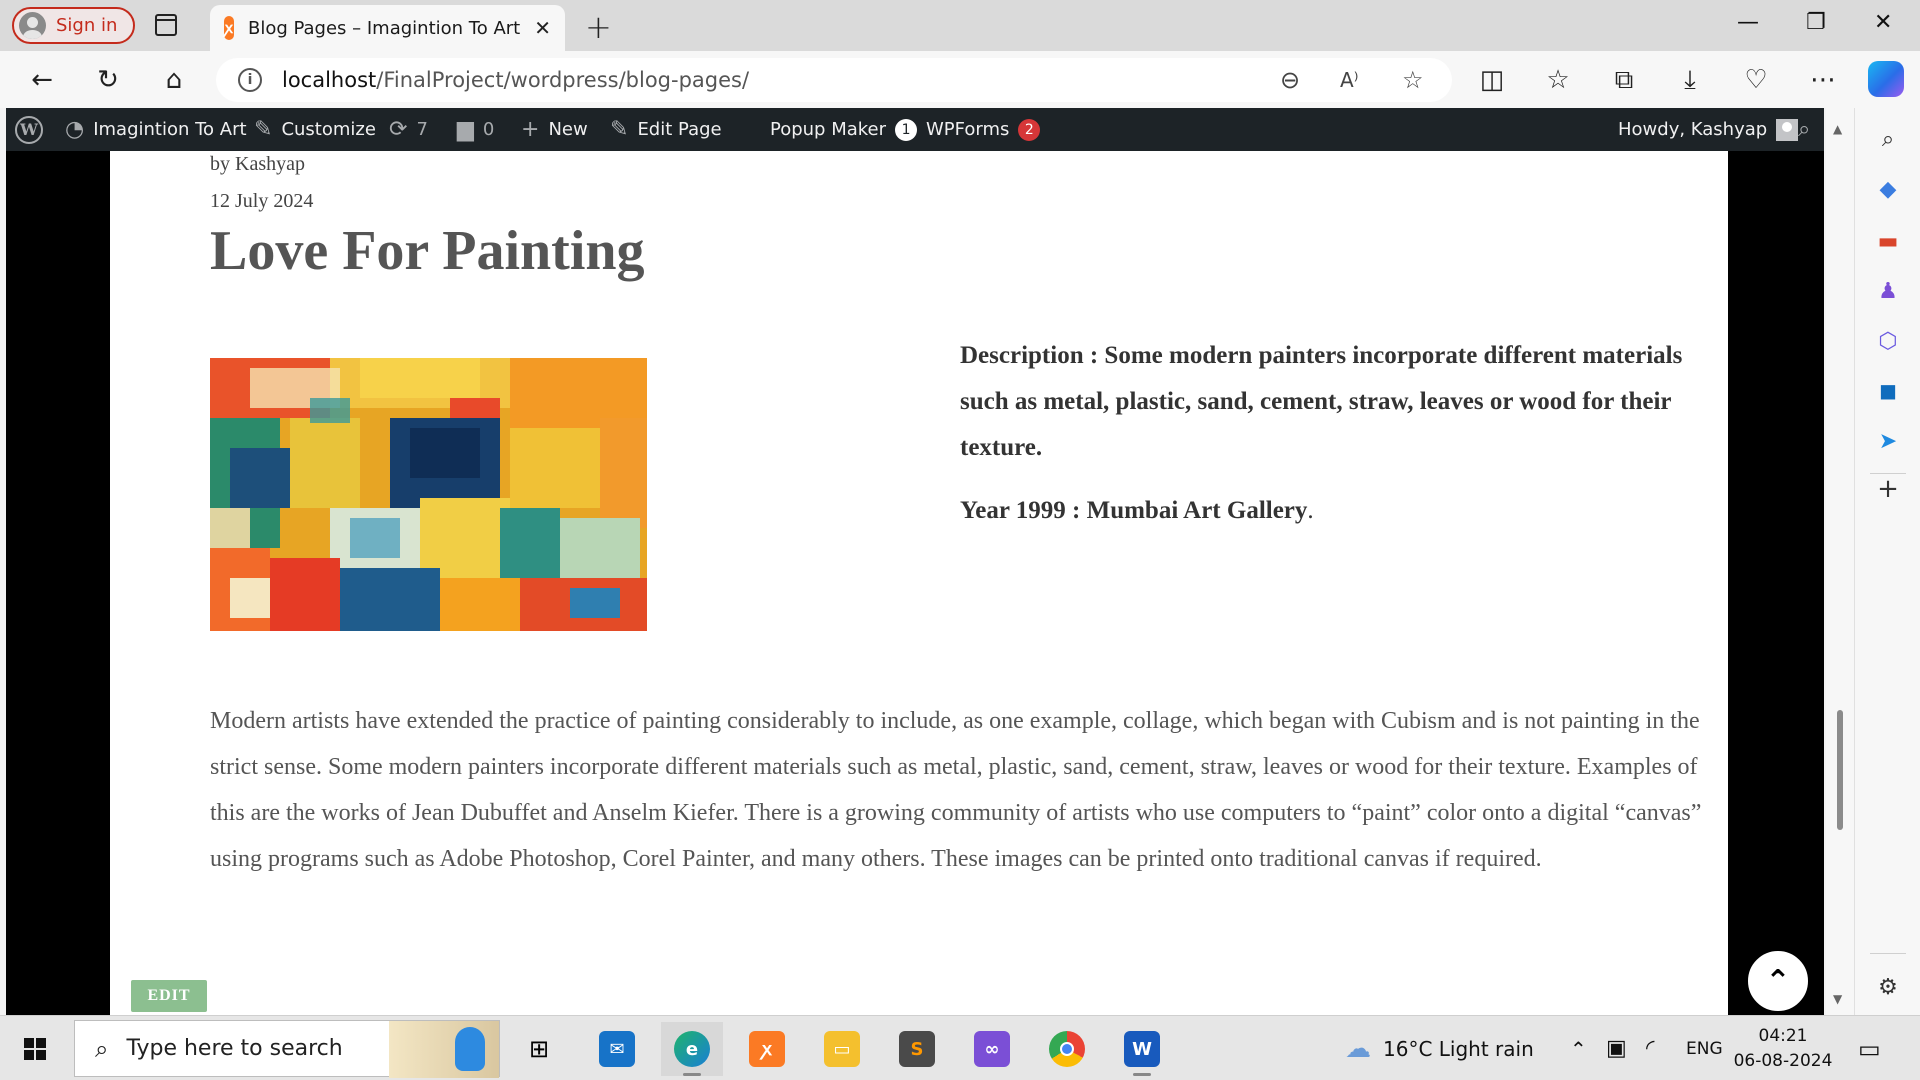  What do you see at coordinates (1837, 129) in the screenshot?
I see `scroll-up-icon: ▲` at bounding box center [1837, 129].